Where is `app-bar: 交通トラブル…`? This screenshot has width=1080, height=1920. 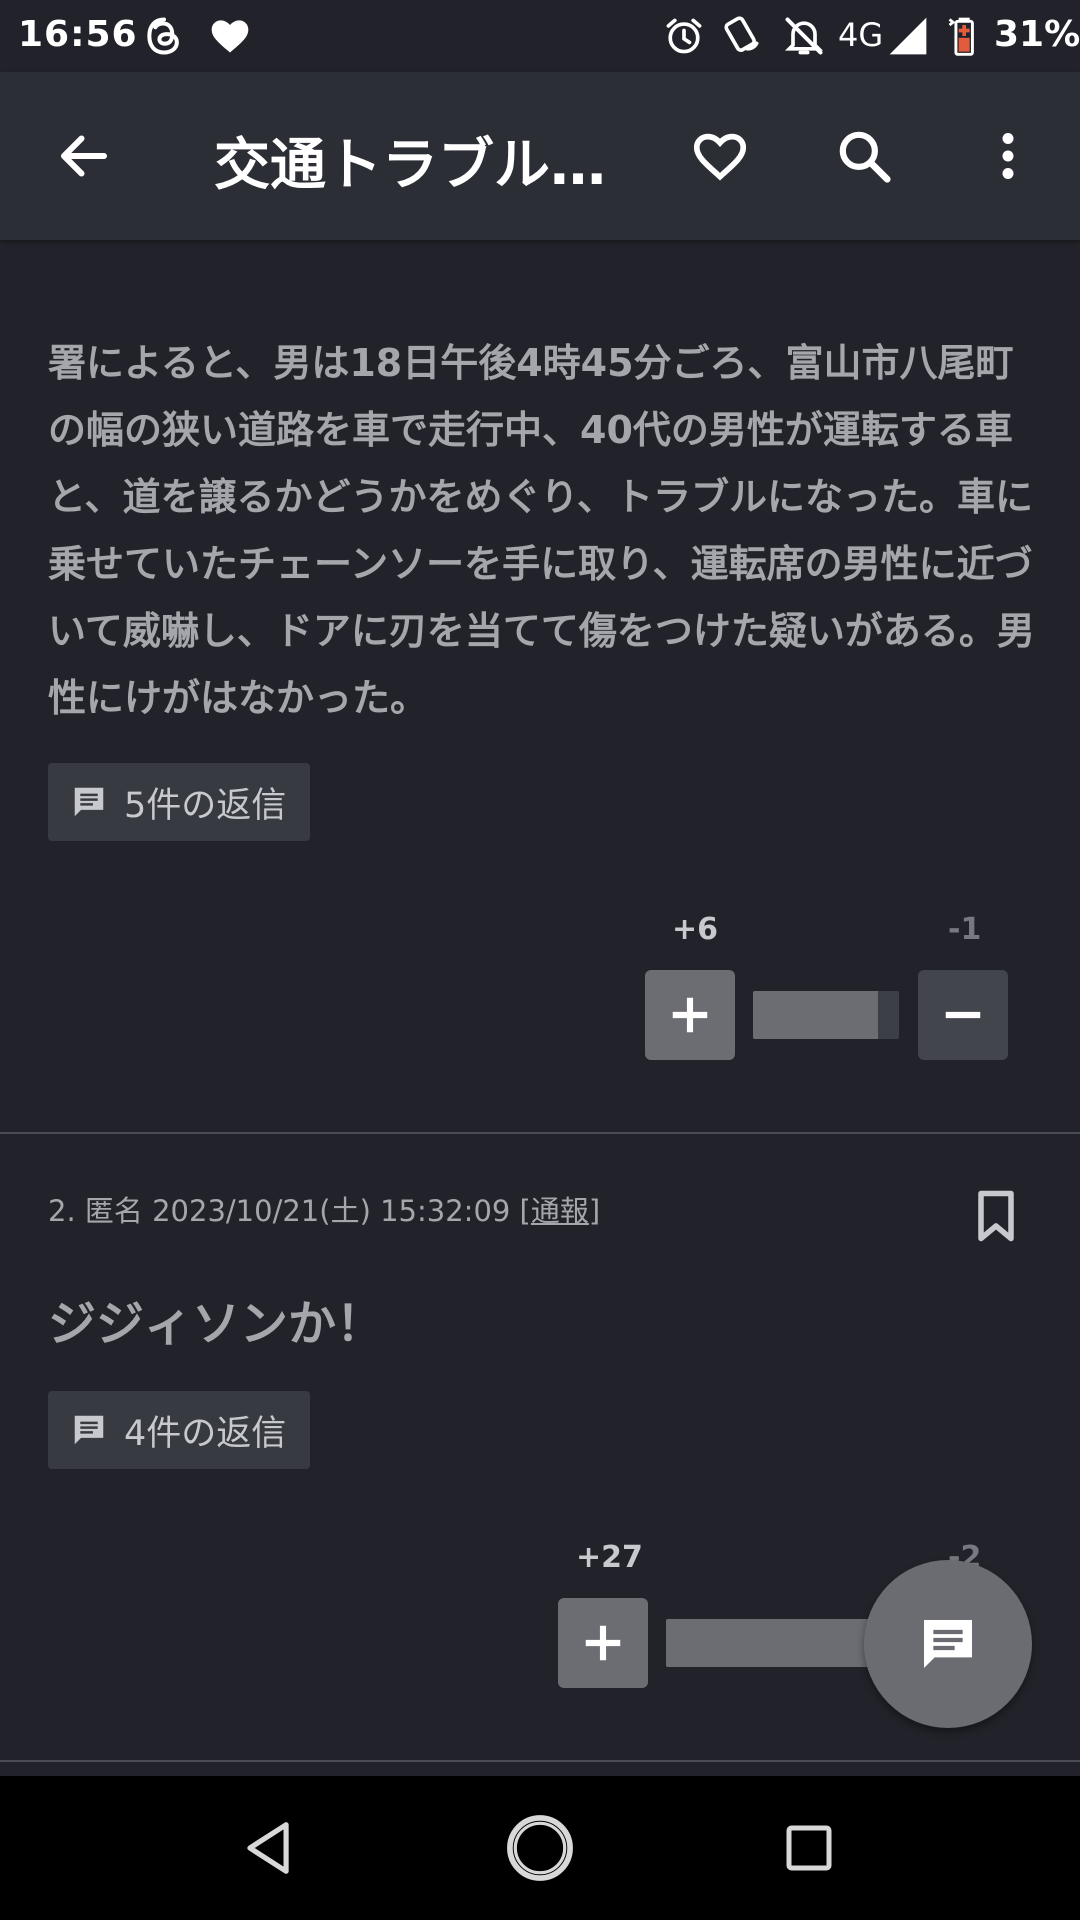
app-bar: 交通トラブル… is located at coordinates (540, 156).